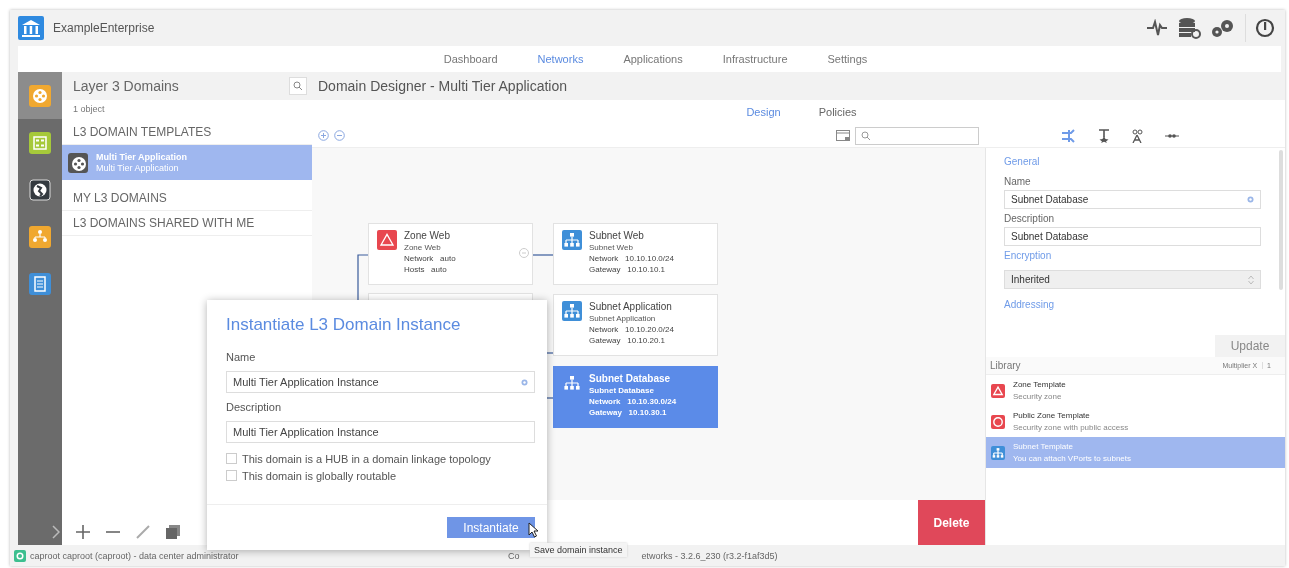  Describe the element at coordinates (837, 112) in the screenshot. I see `view-tab: Policies` at that location.